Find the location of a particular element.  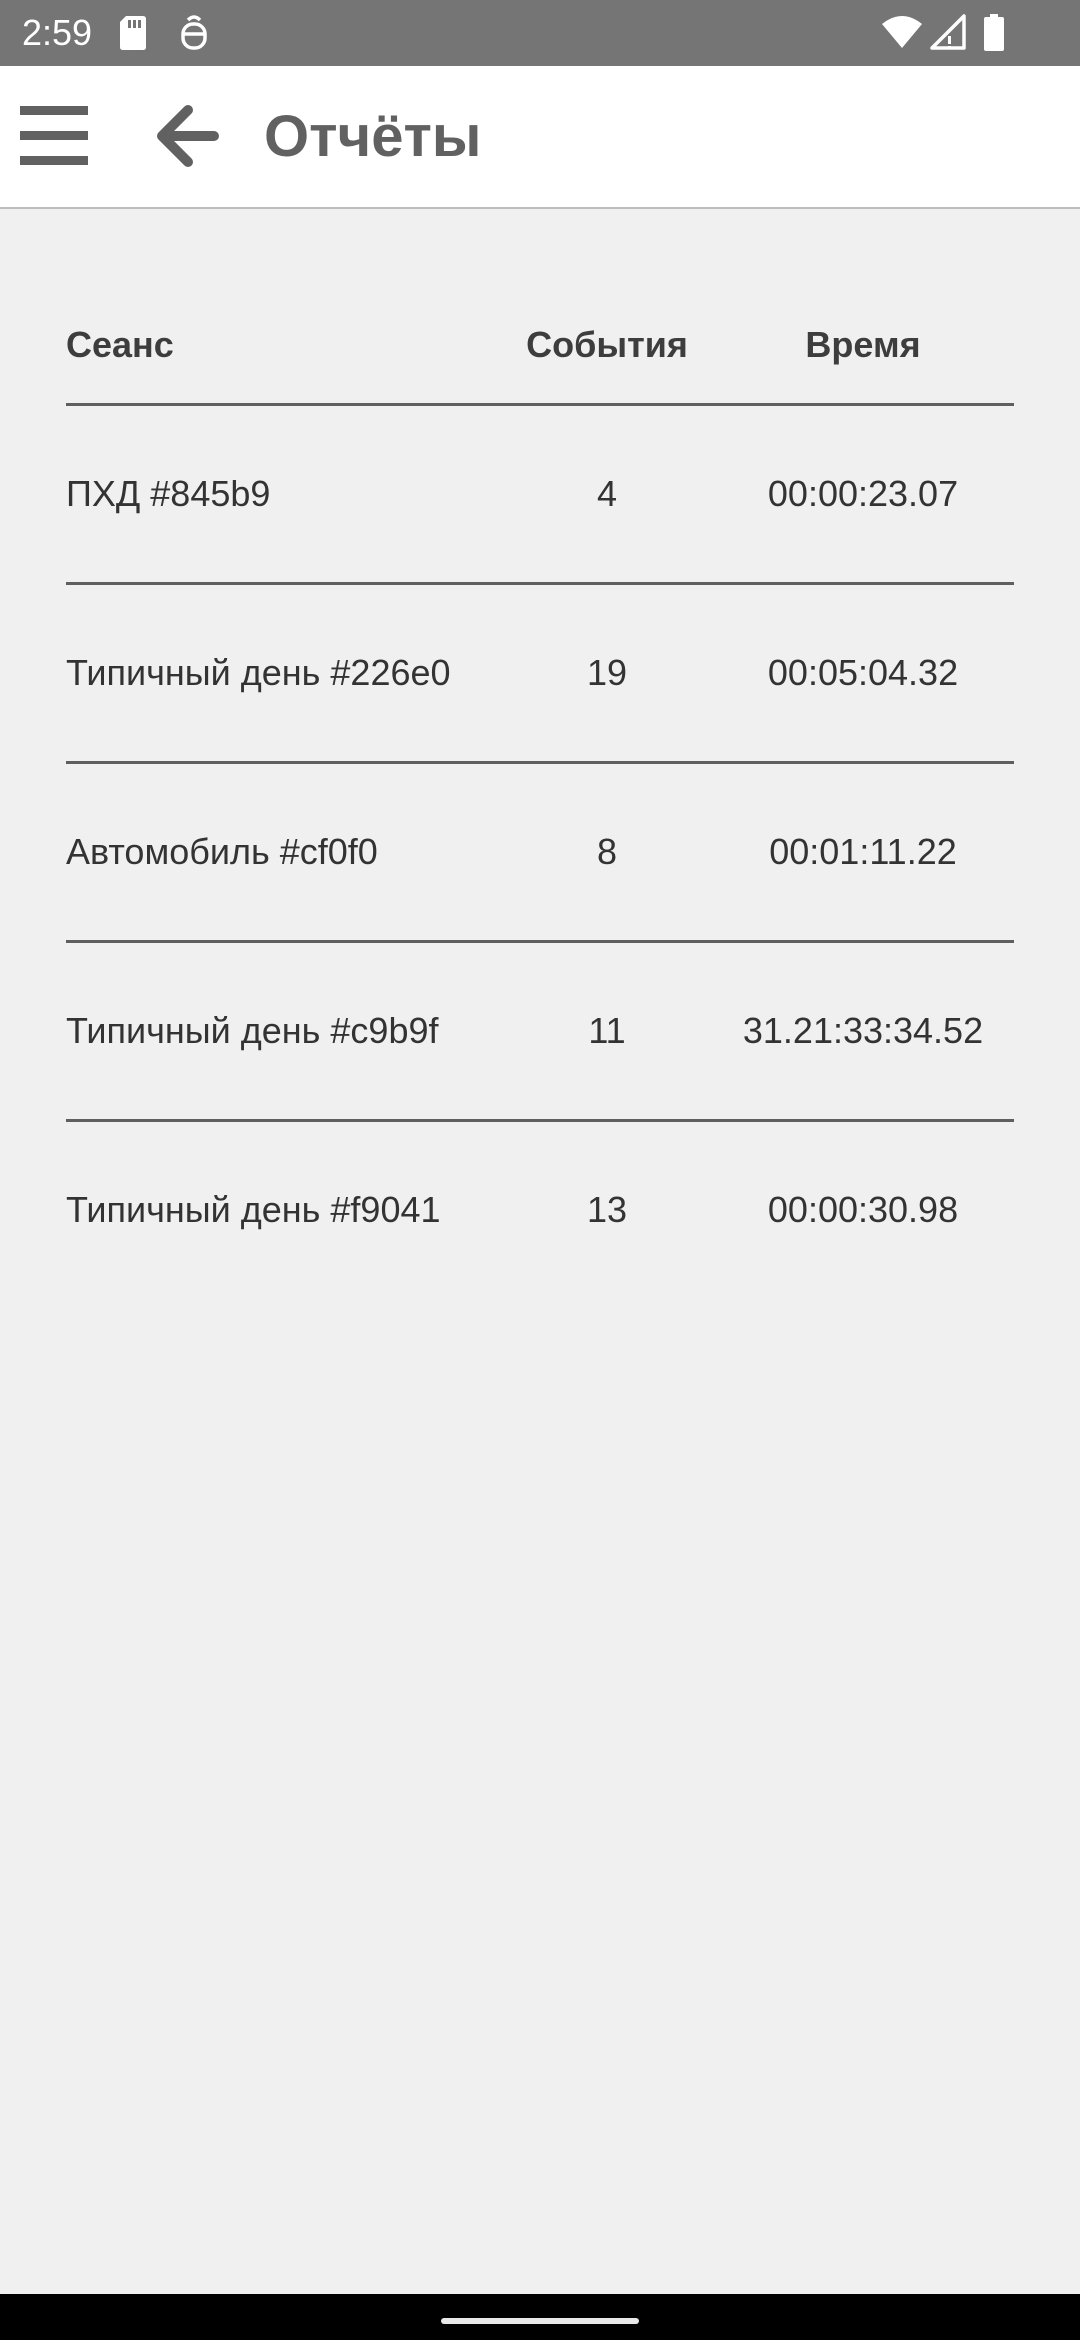

events-count: 19 is located at coordinates (607, 672).